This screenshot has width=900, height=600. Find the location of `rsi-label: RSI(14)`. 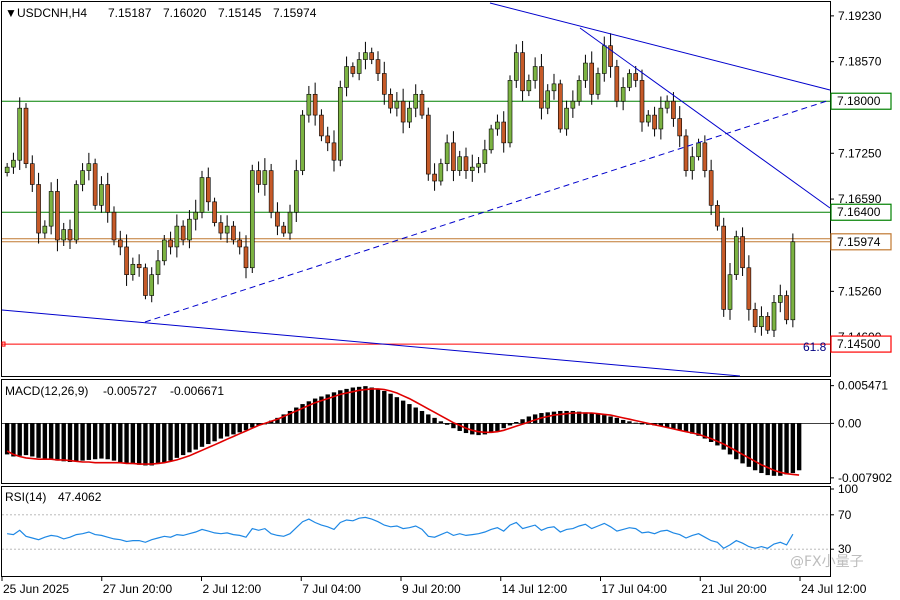

rsi-label: RSI(14) is located at coordinates (25, 497).